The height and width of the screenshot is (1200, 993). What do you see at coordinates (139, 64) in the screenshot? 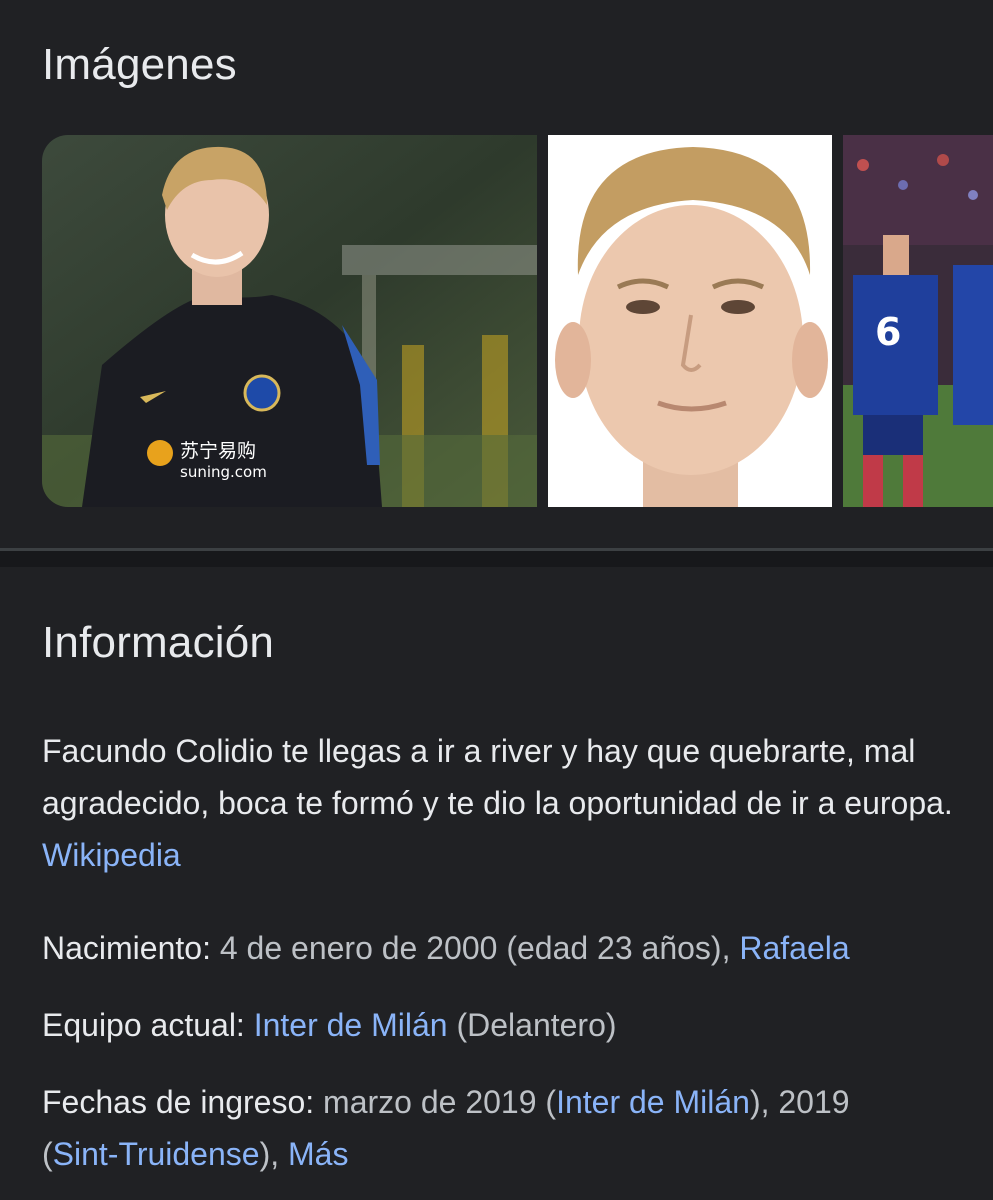
I see `images-section-title: Imágenes` at bounding box center [139, 64].